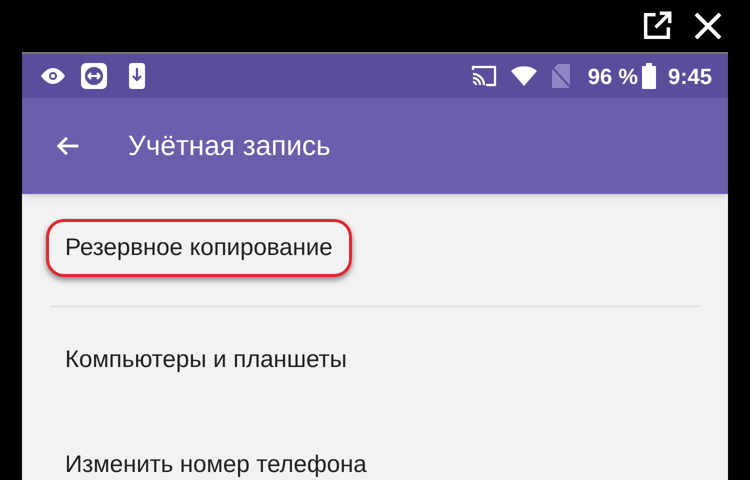  What do you see at coordinates (206, 359) in the screenshot?
I see `settings-item: Компьютеры и планшеты` at bounding box center [206, 359].